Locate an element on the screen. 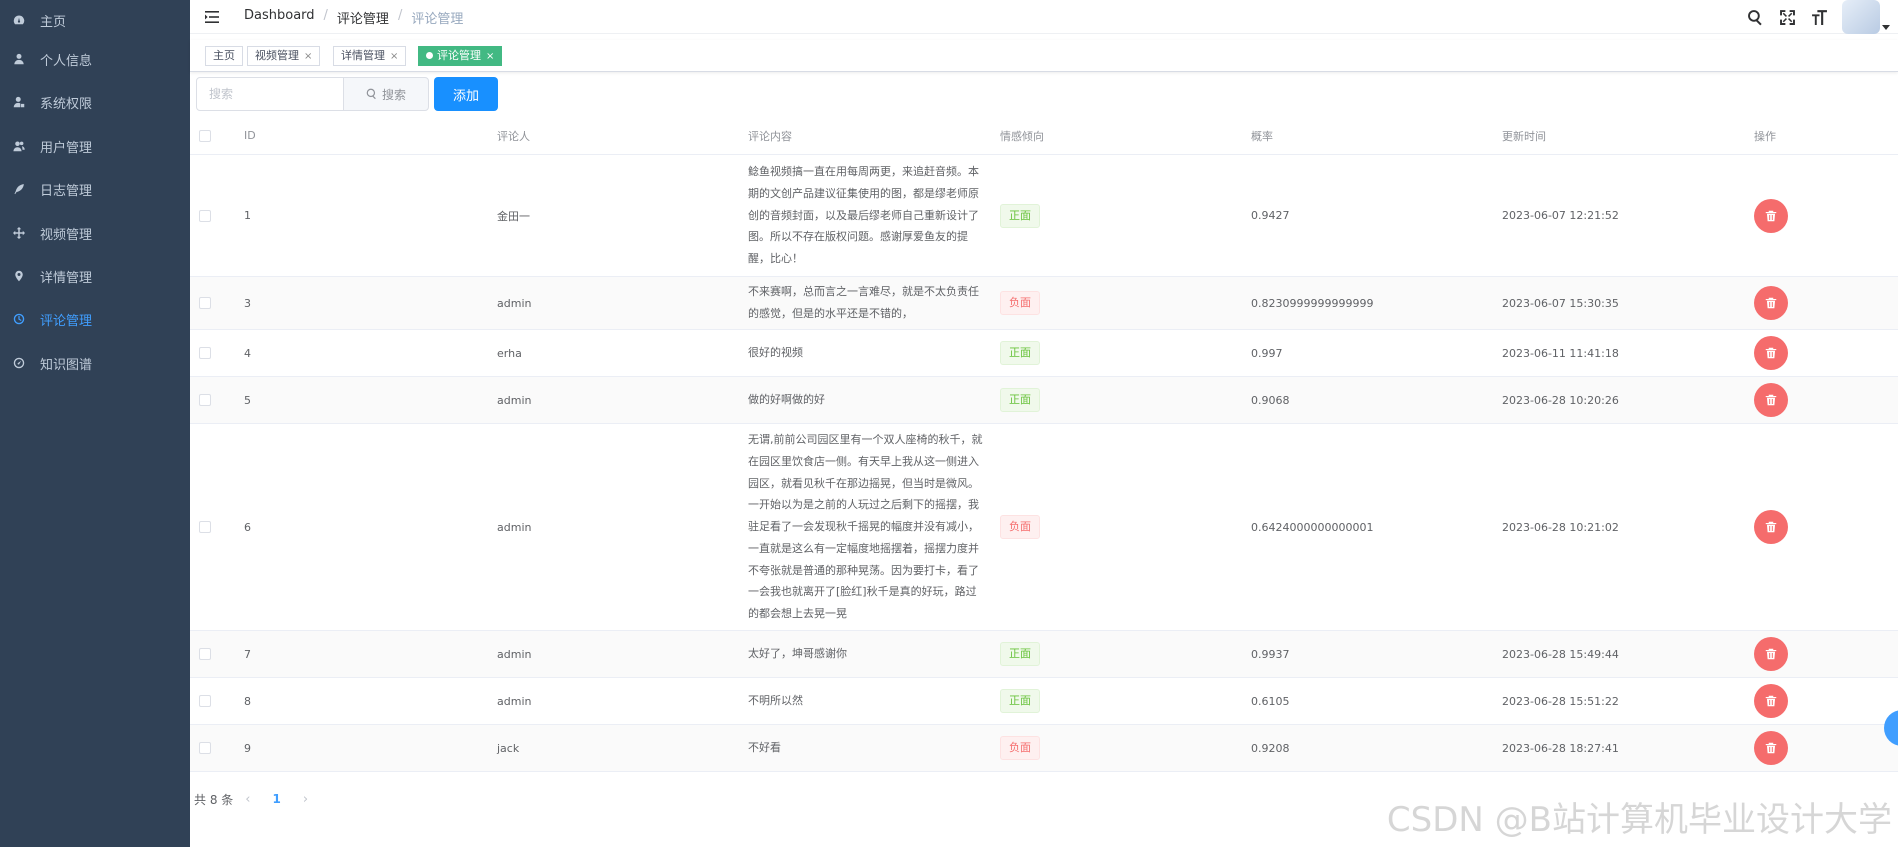 The image size is (1898, 847). search-button: 搜索 is located at coordinates (386, 94).